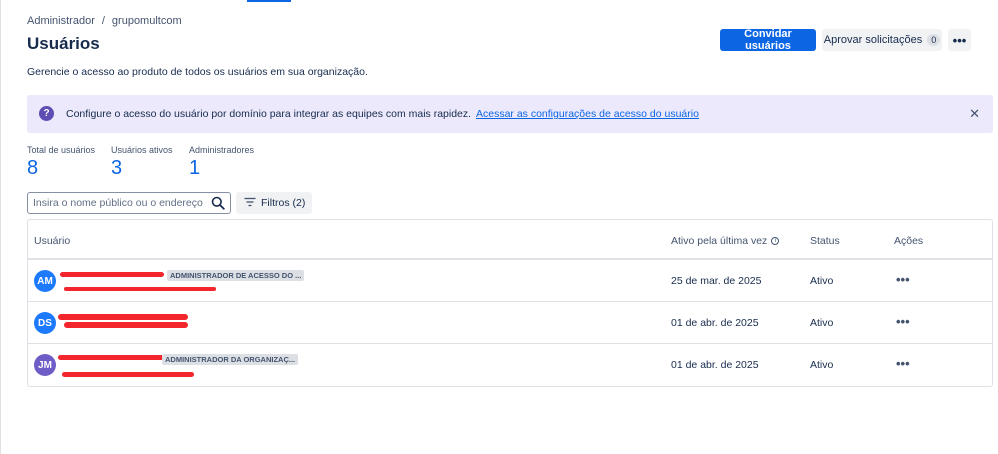  What do you see at coordinates (142, 162) in the screenshot?
I see `stat-active-users: Usuários ativos 3` at bounding box center [142, 162].